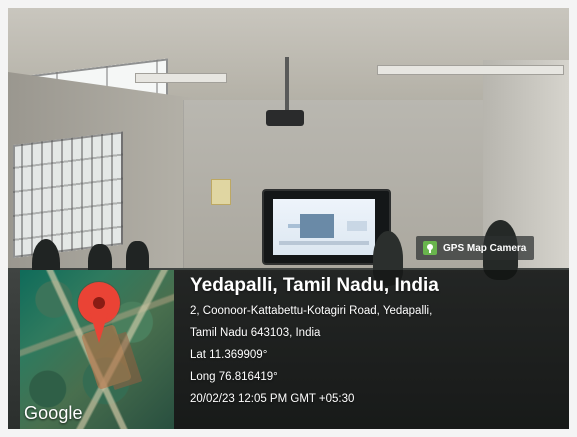 The width and height of the screenshot is (577, 437). I want to click on ceiling-light-right, so click(470, 70).